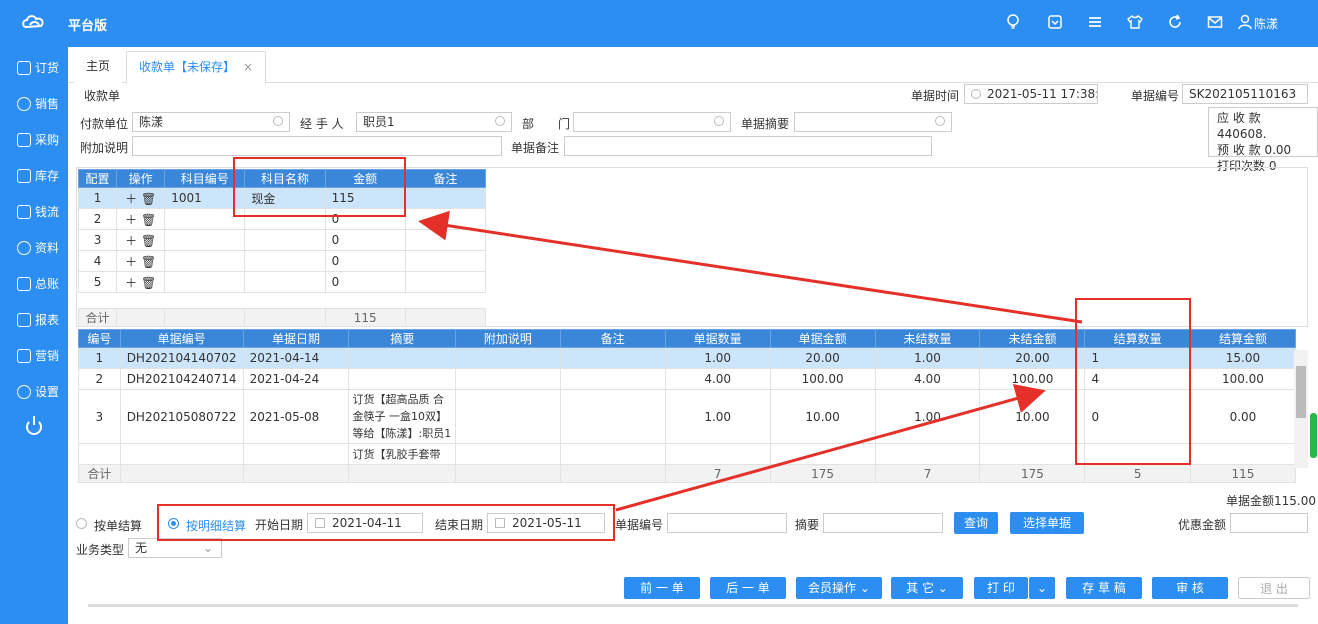 This screenshot has width=1318, height=624. What do you see at coordinates (750, 267) in the screenshot?
I see `arrow-to-subject` at bounding box center [750, 267].